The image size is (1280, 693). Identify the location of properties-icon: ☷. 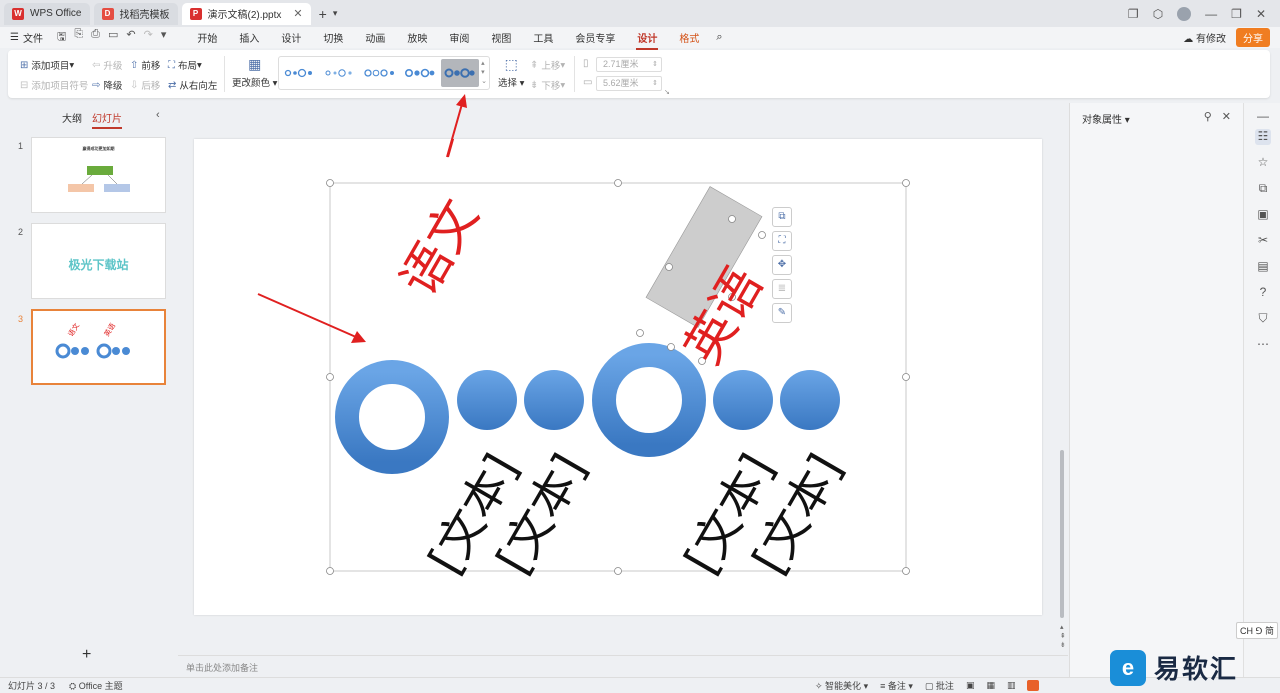
(1263, 137).